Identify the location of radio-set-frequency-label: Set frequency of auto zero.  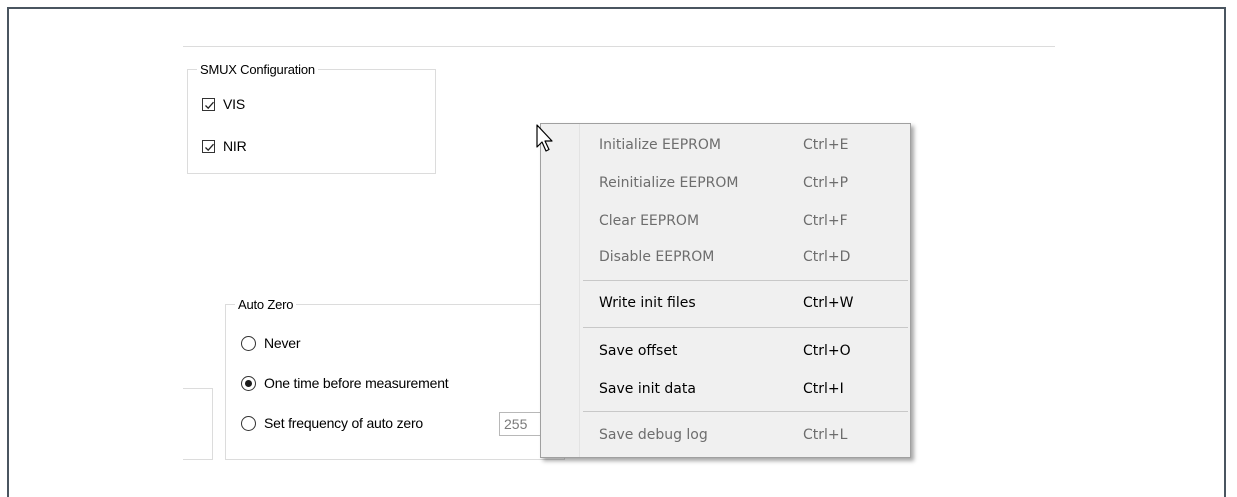
(344, 423).